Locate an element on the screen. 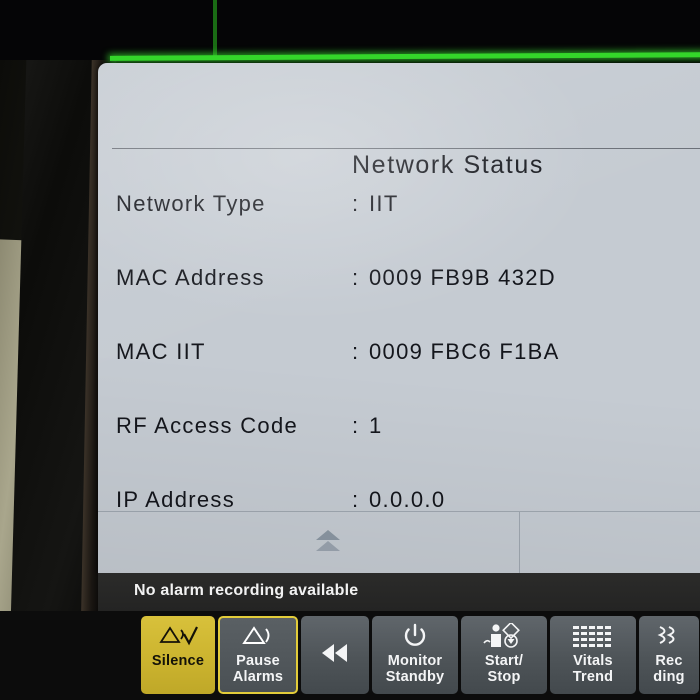  row-value: 1 is located at coordinates (376, 425).